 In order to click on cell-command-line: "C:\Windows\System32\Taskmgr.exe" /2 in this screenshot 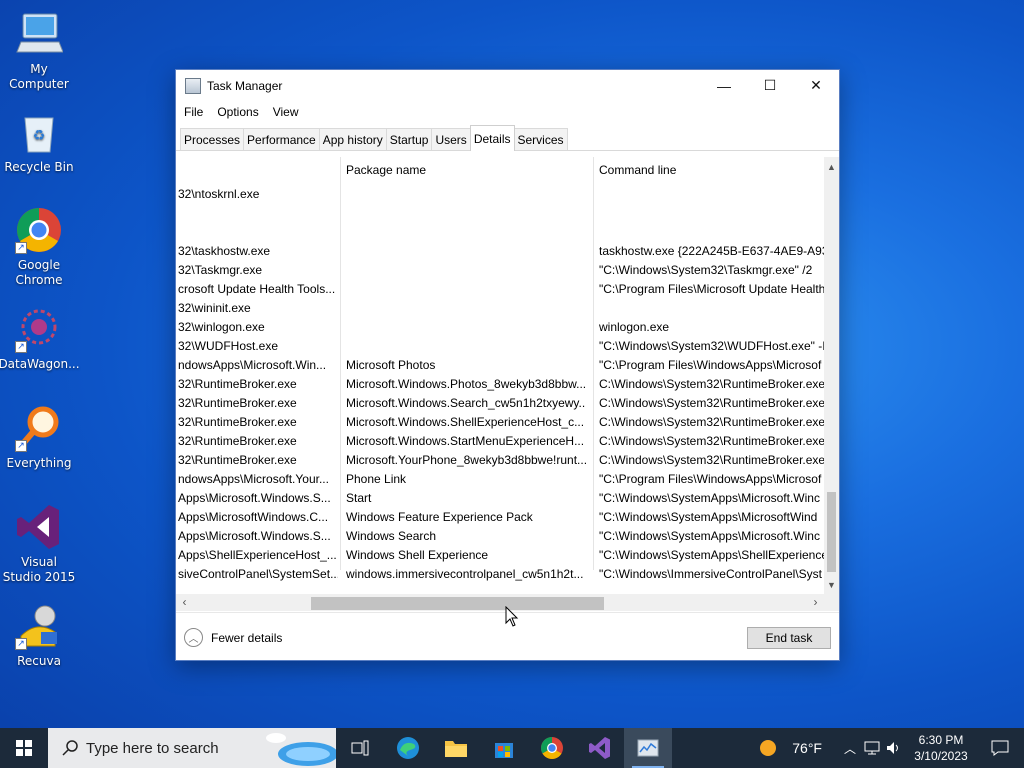, I will do `click(706, 270)`.